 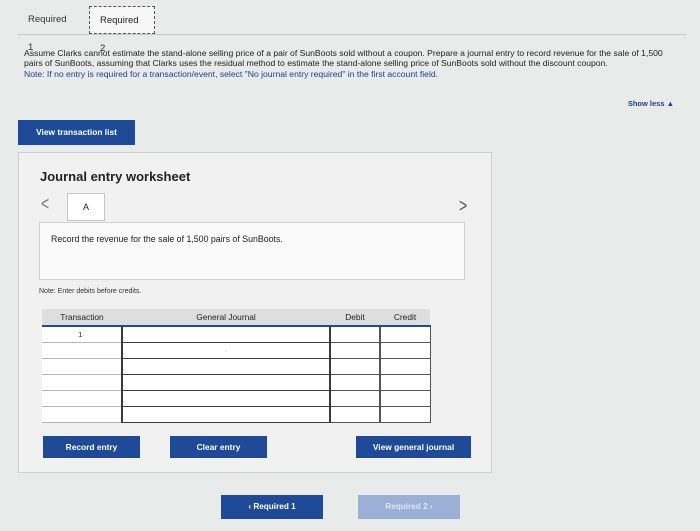 What do you see at coordinates (405, 318) in the screenshot?
I see `header-credit: Credit` at bounding box center [405, 318].